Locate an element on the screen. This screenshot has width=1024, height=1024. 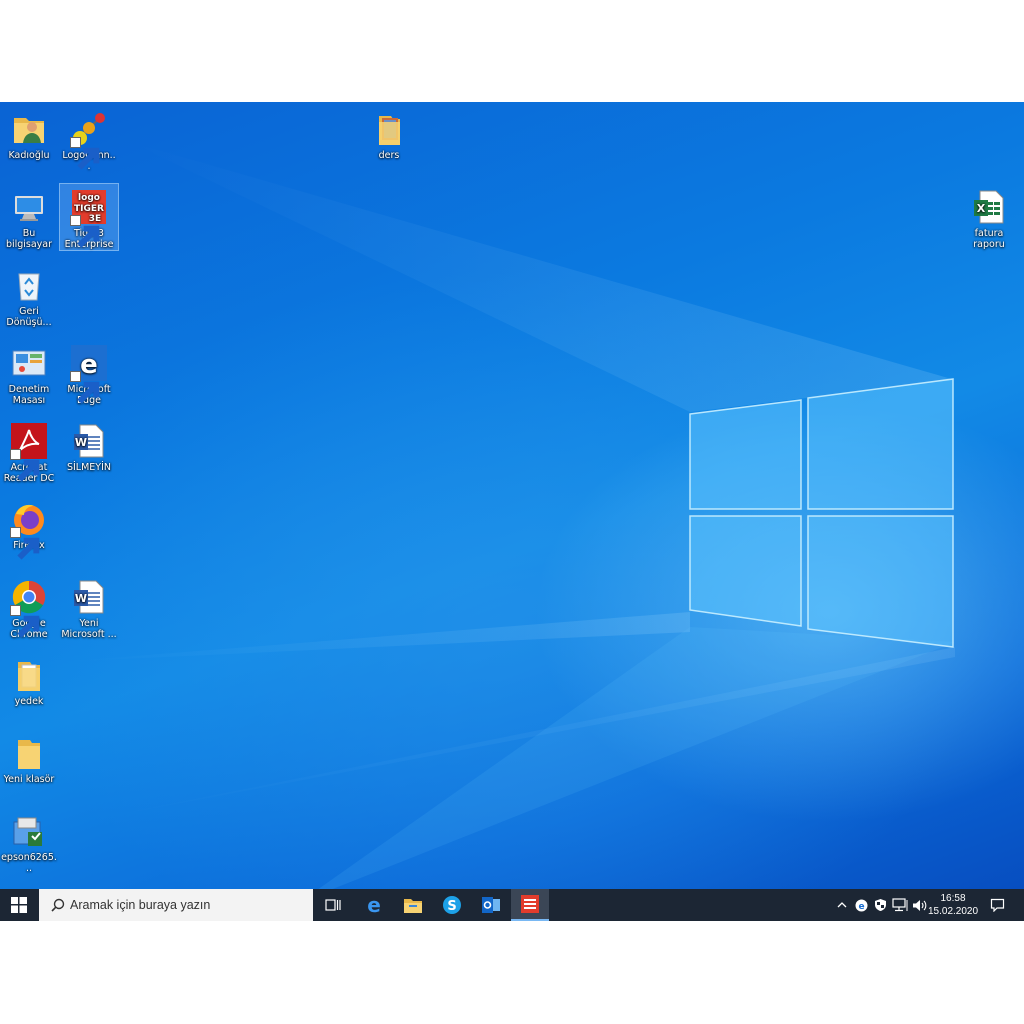
desktop-icon-yedek: yedek is located at coordinates (29, 679).